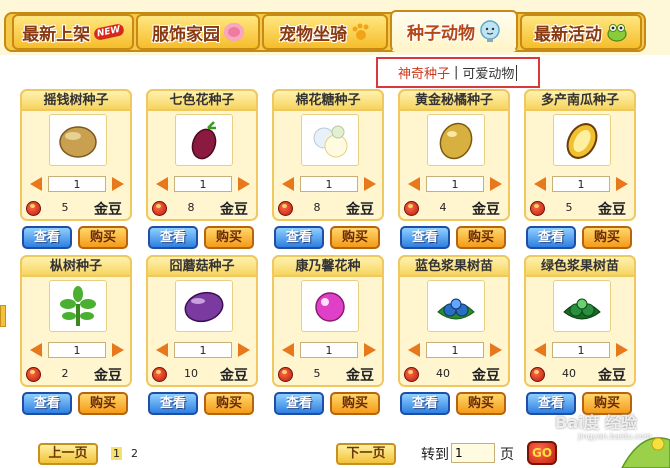 The width and height of the screenshot is (670, 468). What do you see at coordinates (458, 72) in the screenshot?
I see `subcategory-switch: 神奇种子 | 可爱动物` at bounding box center [458, 72].